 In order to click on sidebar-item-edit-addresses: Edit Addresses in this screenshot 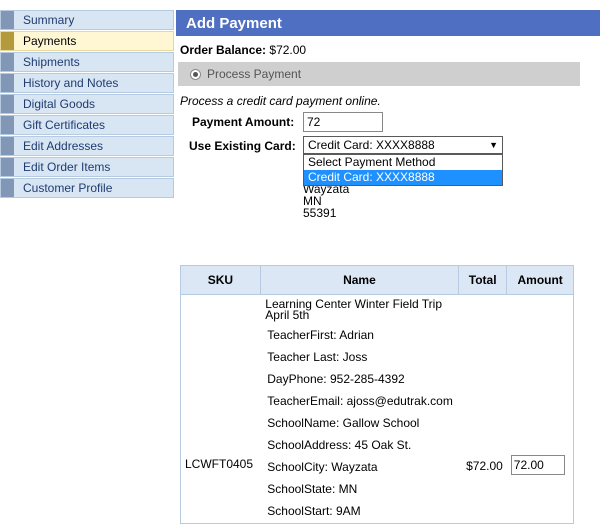, I will do `click(87, 146)`.